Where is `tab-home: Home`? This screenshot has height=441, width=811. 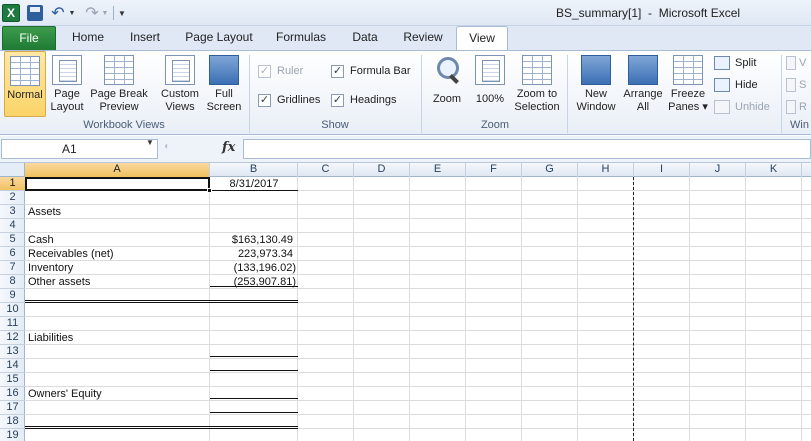
tab-home: Home is located at coordinates (88, 38).